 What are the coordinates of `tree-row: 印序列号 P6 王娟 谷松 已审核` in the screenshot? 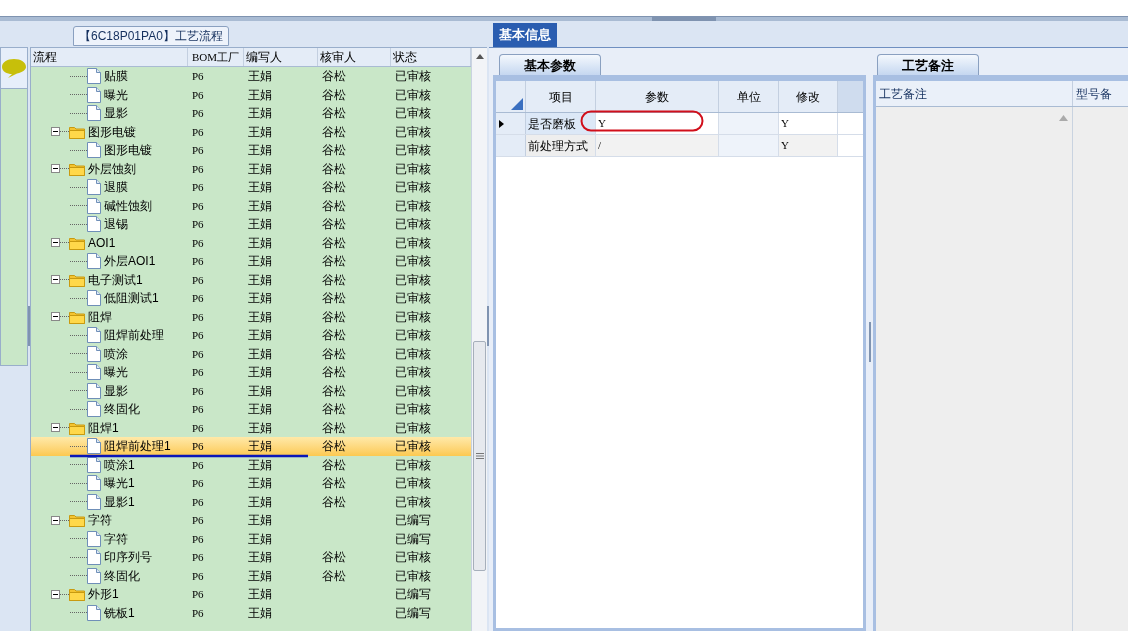 It's located at (251, 557).